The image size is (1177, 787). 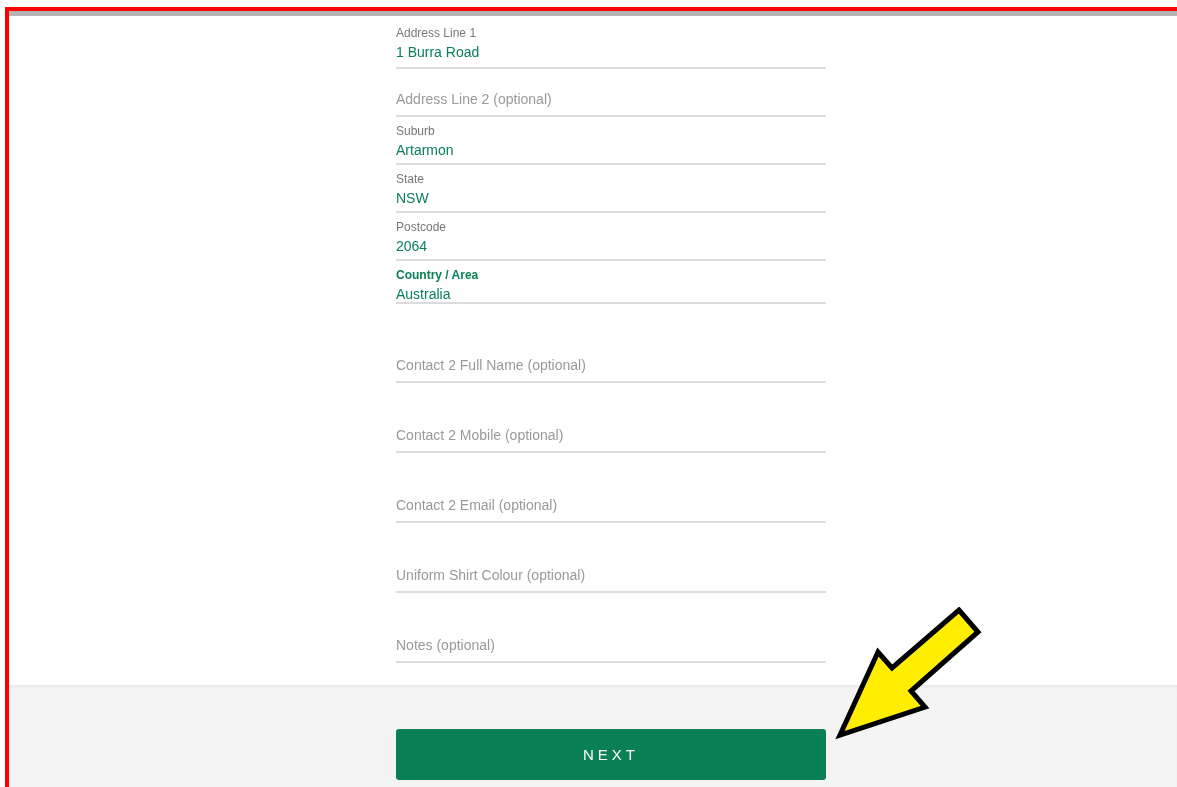 I want to click on input-field: Artarmon, so click(x=611, y=150).